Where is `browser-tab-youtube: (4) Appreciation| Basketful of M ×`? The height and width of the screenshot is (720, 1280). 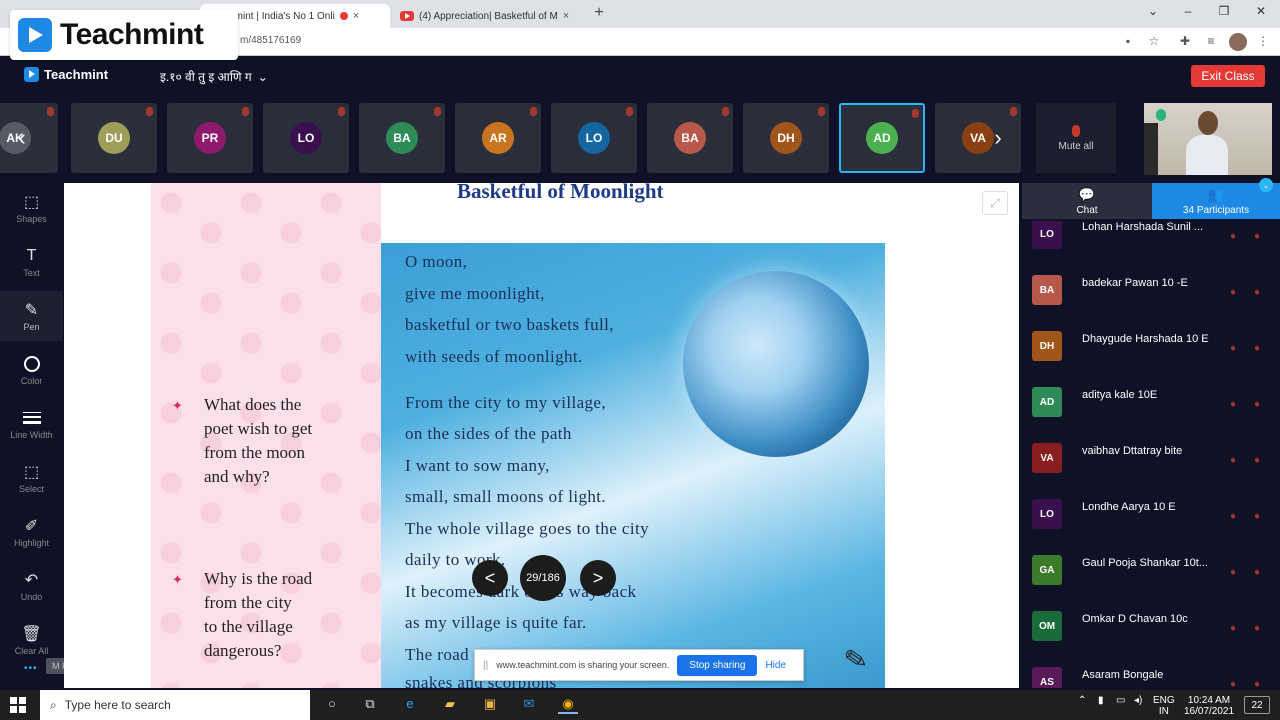
browser-tab-youtube: (4) Appreciation| Basketful of M × is located at coordinates (487, 16).